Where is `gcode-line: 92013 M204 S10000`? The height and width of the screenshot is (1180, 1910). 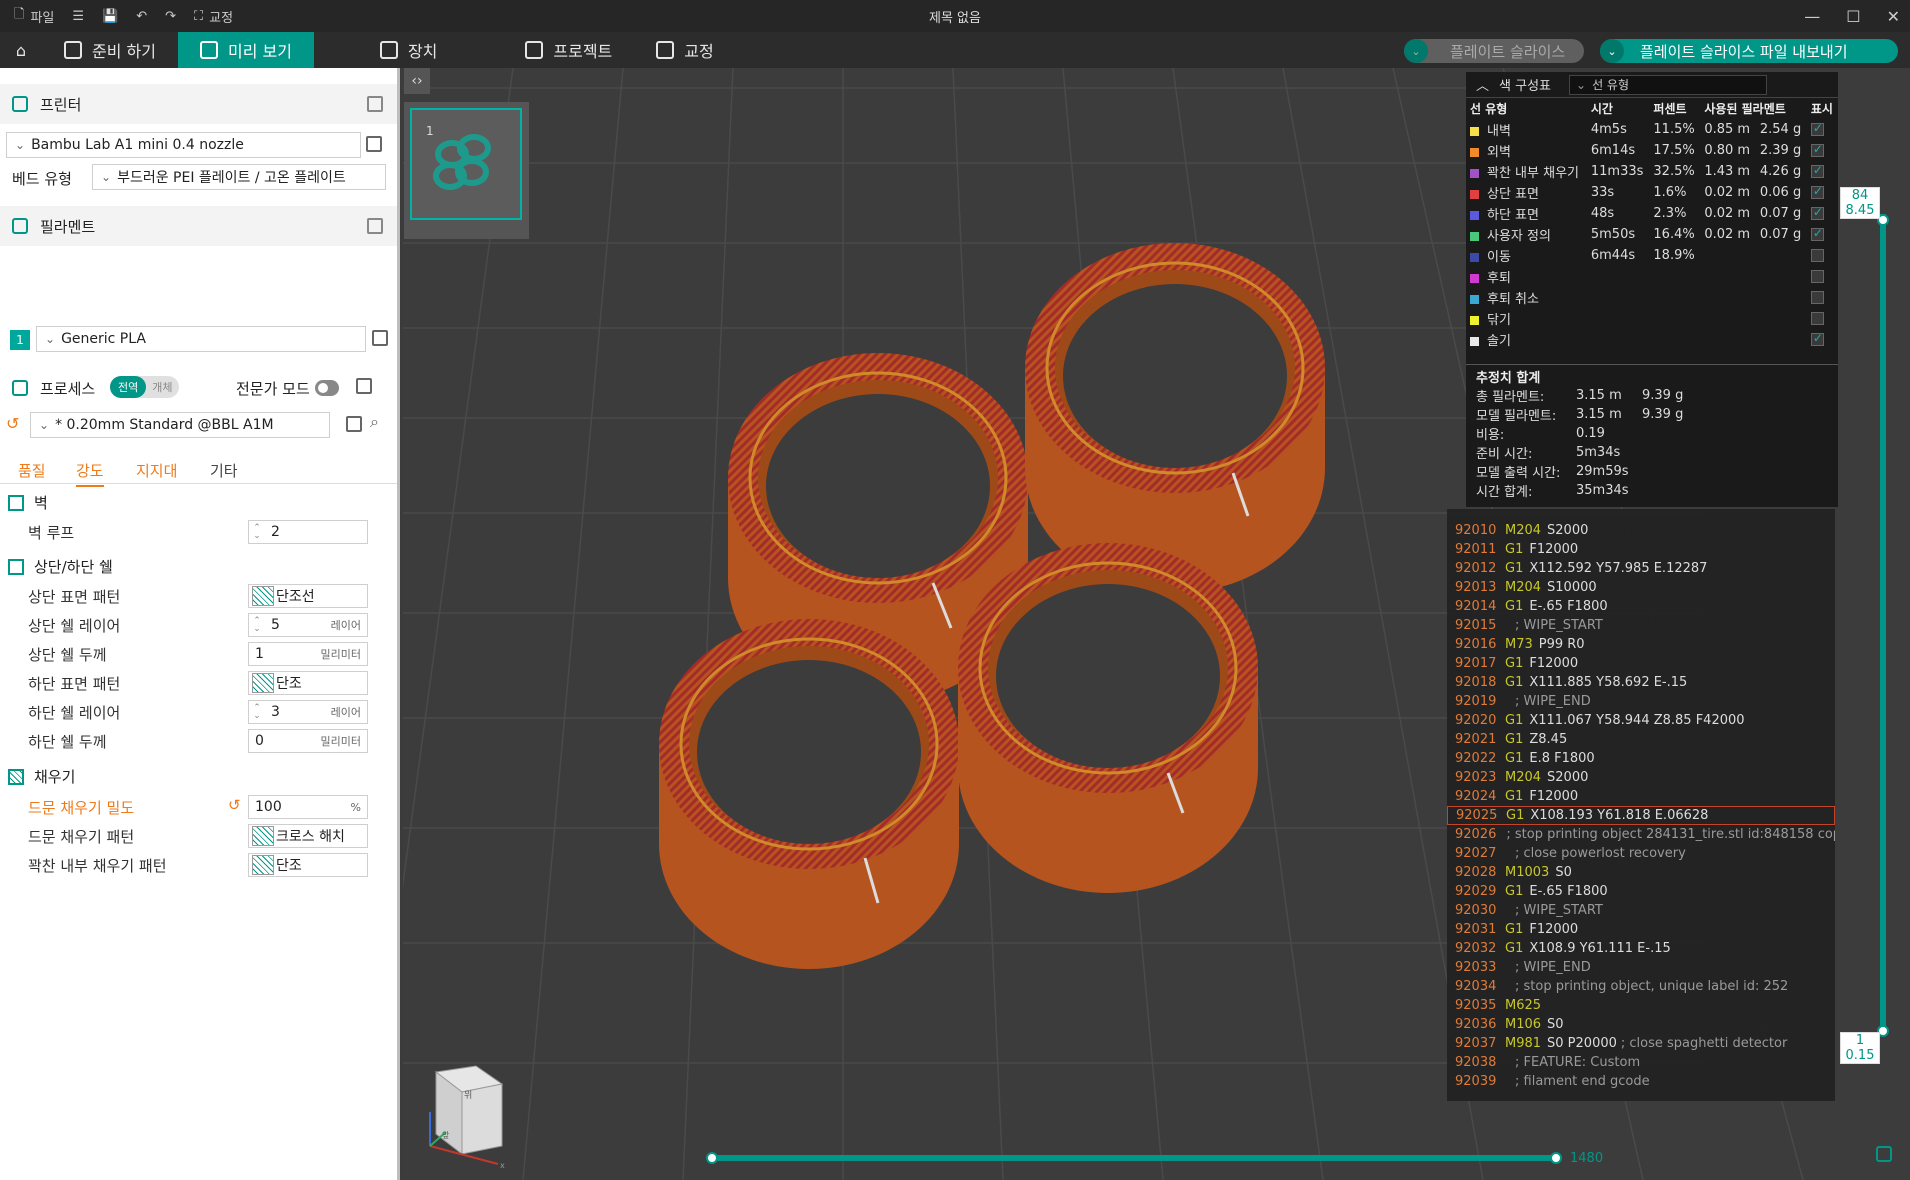
gcode-line: 92013 M204 S10000 is located at coordinates (1641, 587).